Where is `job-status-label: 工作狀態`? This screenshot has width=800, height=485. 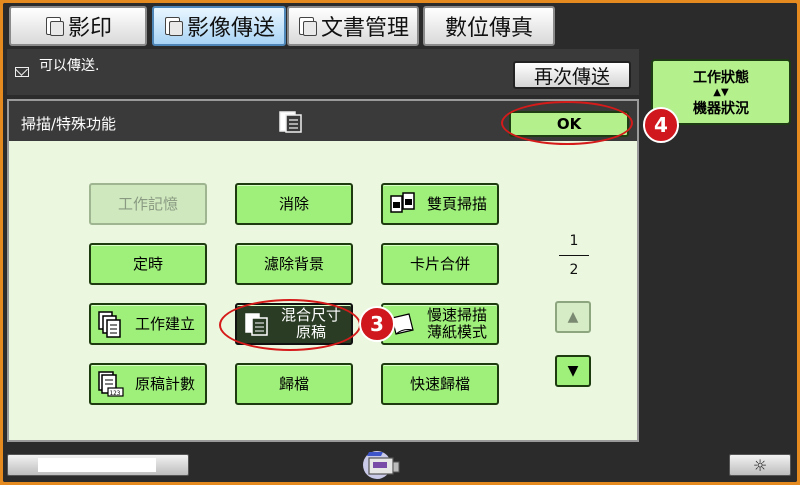 job-status-label: 工作狀態 is located at coordinates (721, 77).